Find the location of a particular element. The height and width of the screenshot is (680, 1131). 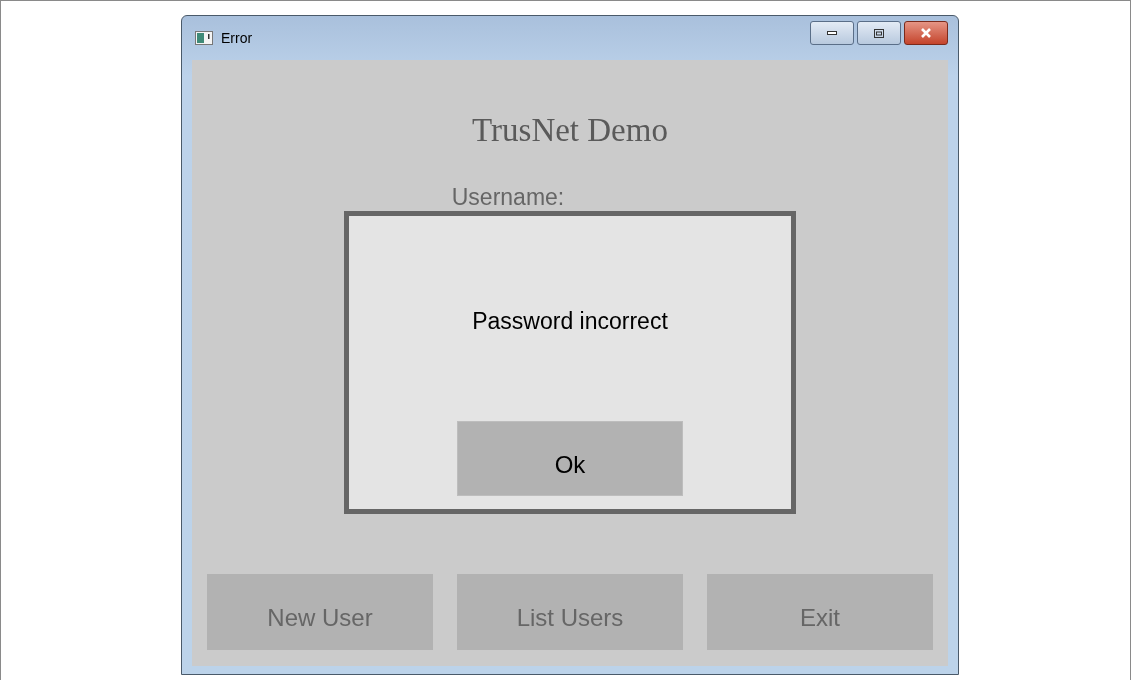

minimize-icon is located at coordinates (832, 33).